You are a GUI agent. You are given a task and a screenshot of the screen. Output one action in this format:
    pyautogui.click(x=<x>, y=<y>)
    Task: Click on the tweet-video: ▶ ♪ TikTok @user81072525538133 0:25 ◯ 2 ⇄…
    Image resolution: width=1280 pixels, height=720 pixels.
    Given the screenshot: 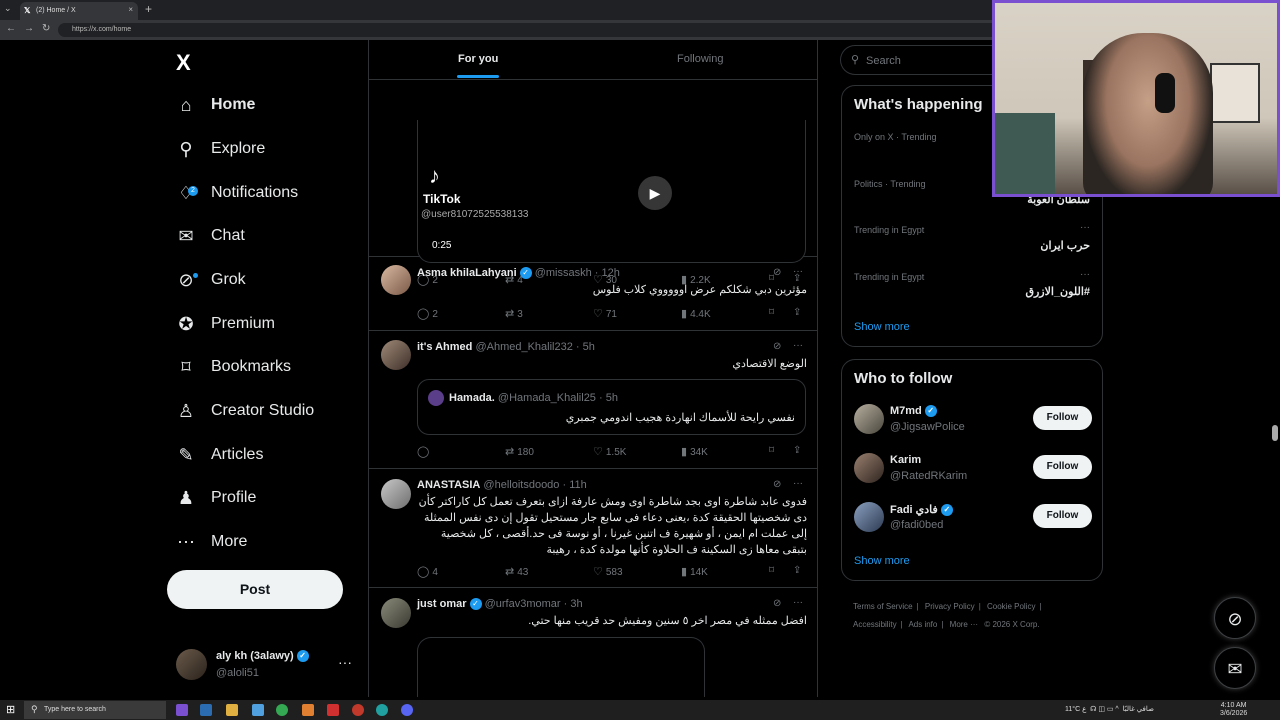 What is the action you would take?
    pyautogui.click(x=593, y=183)
    